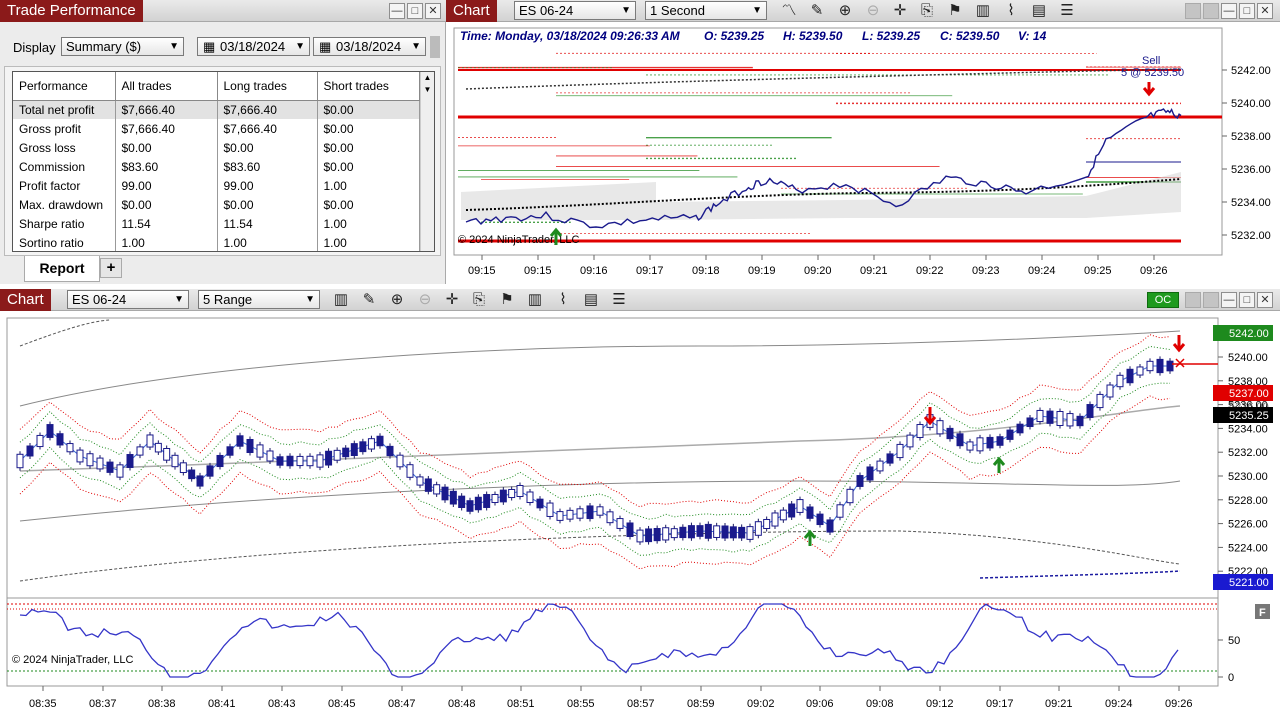 This screenshot has width=1280, height=720. I want to click on table-row: Gross loss $0.00 $0.00 $0.00, so click(216, 147).